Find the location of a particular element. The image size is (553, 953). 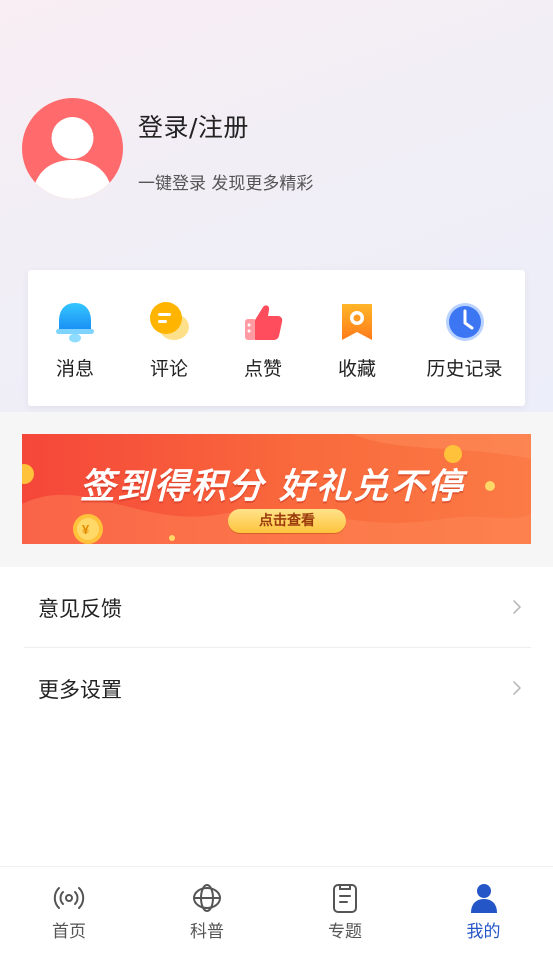

action-messages: 消息 is located at coordinates (75, 338).